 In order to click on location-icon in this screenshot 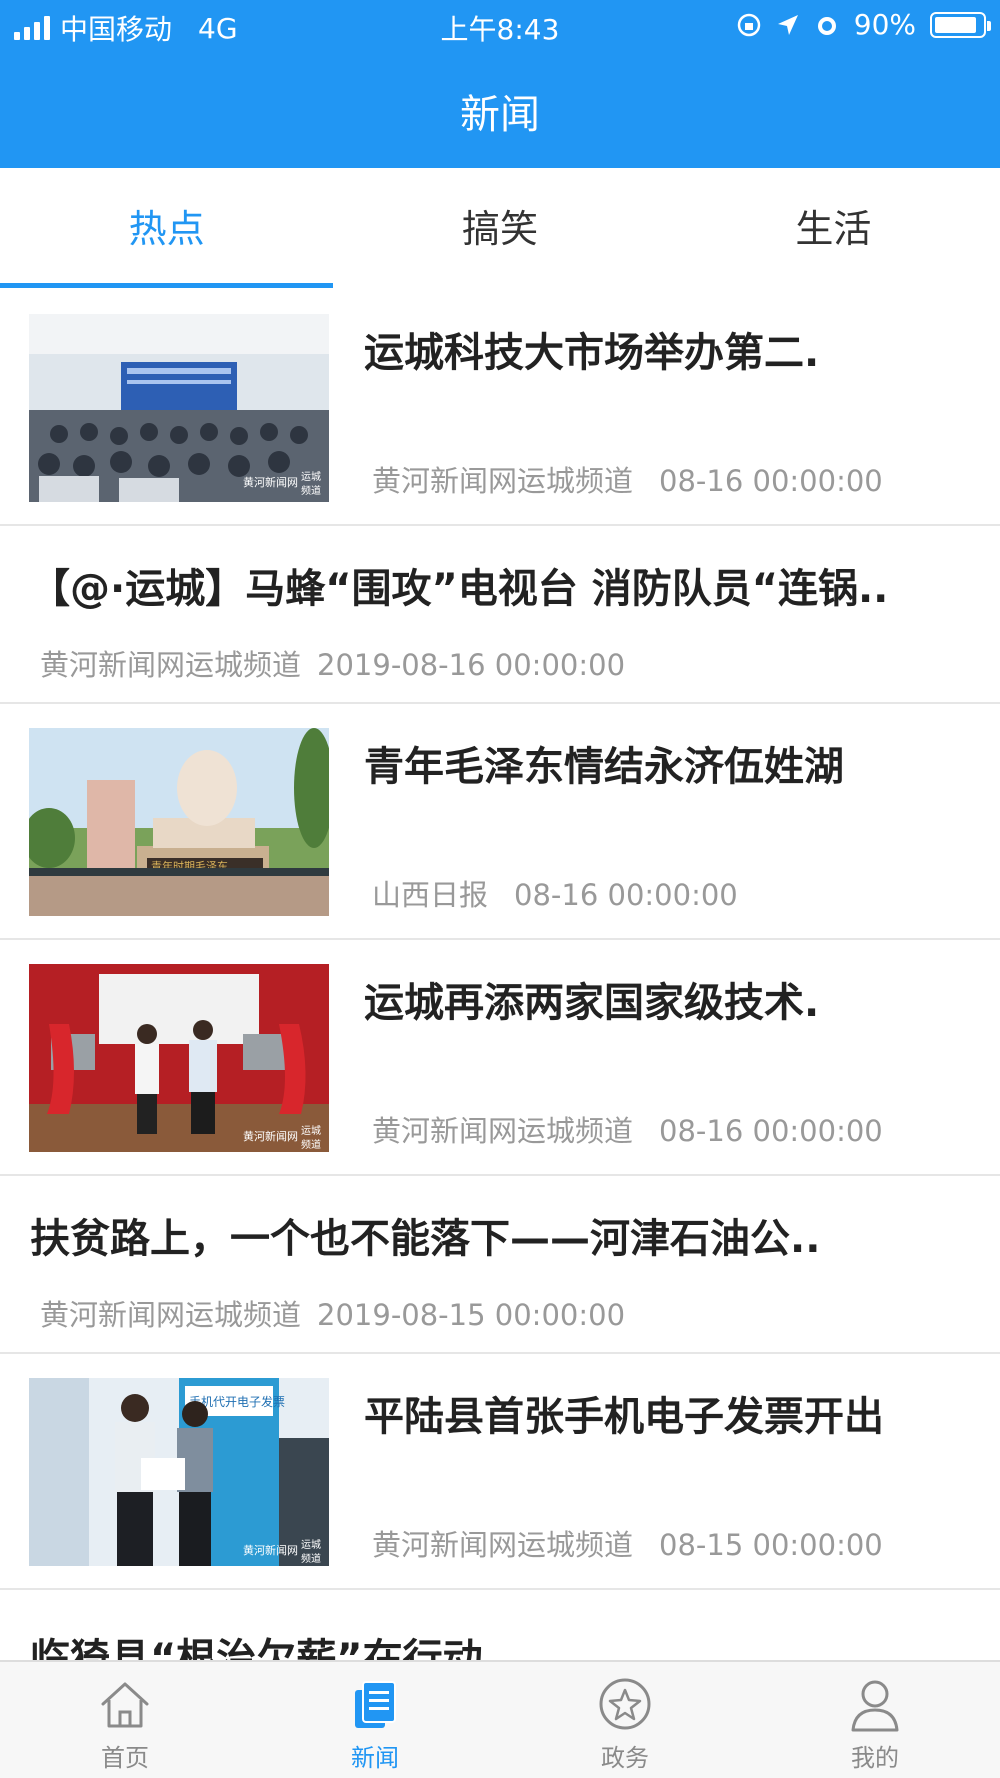, I will do `click(787, 24)`.